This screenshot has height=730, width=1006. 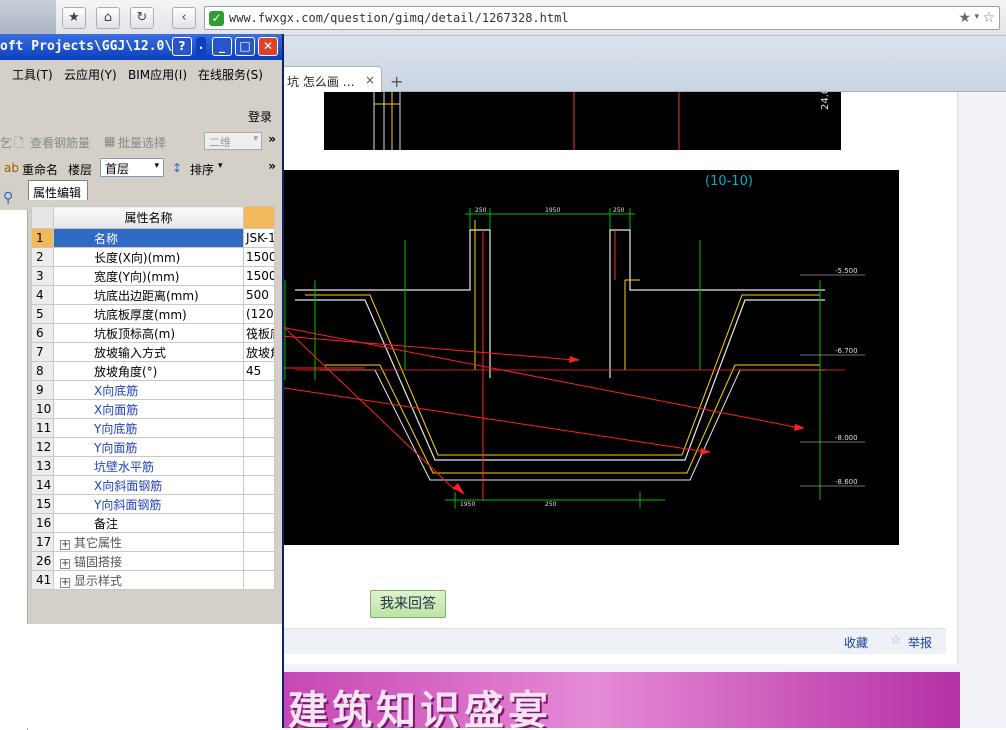 What do you see at coordinates (148, 447) in the screenshot?
I see `property-name: Y向面筋` at bounding box center [148, 447].